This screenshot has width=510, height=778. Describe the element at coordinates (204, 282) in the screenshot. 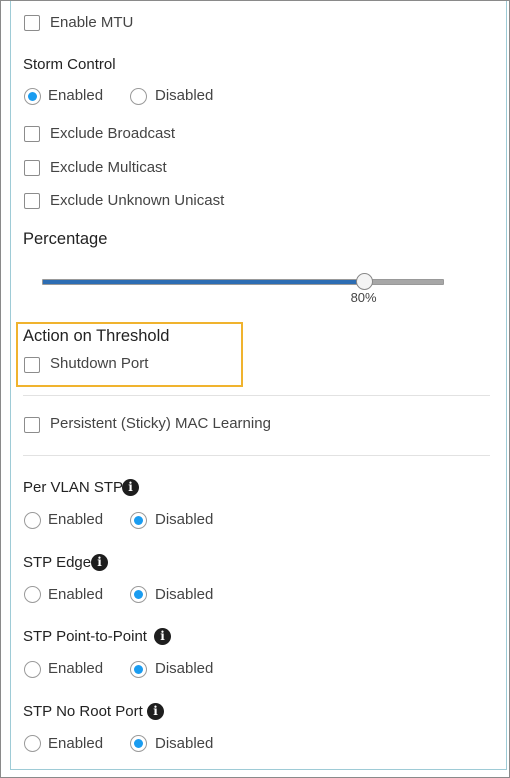

I see `percentage-slider-fill` at that location.